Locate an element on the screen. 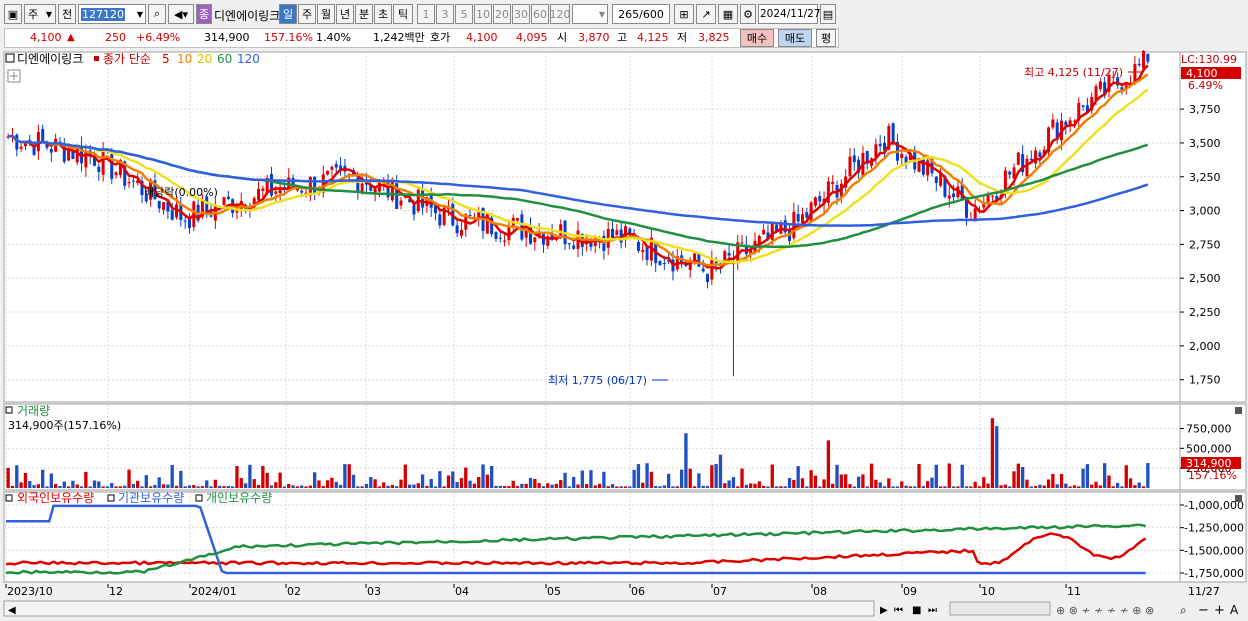  prev-button: 전 is located at coordinates (67, 14).